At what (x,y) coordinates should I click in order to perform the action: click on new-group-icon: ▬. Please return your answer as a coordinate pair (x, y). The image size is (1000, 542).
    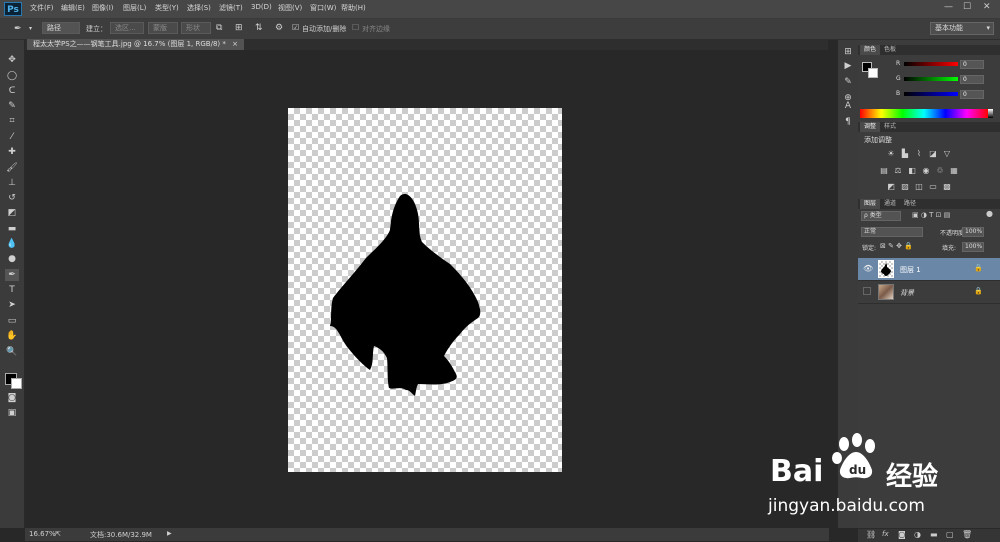
    Looking at the image, I should click on (934, 534).